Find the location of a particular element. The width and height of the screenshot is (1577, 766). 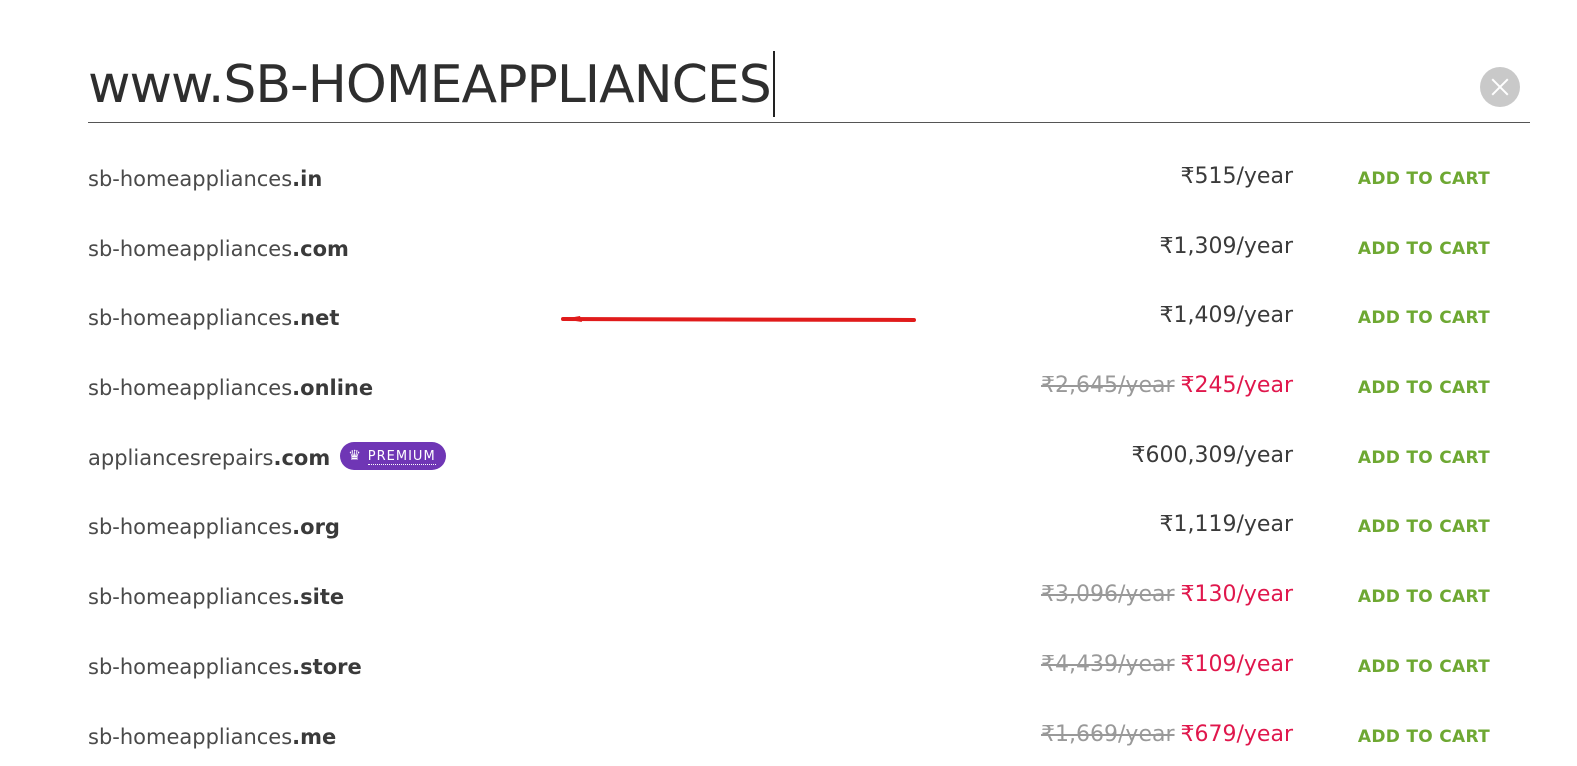

domain-name: sb-homeappliances.org is located at coordinates (214, 527).